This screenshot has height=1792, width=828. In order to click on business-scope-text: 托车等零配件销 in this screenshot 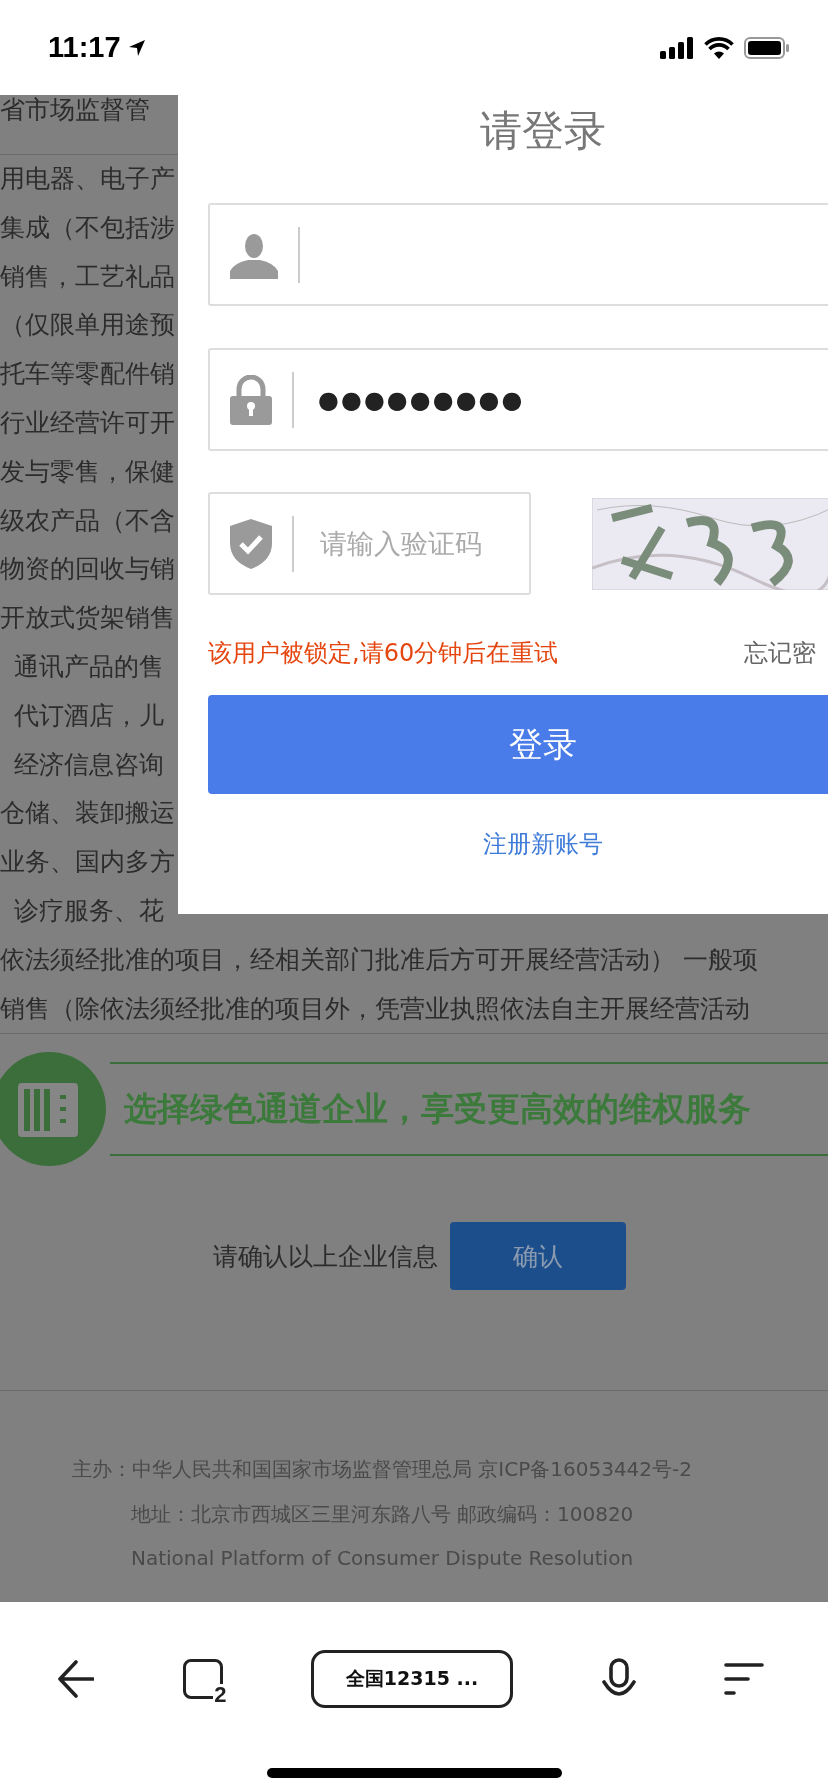, I will do `click(87, 374)`.